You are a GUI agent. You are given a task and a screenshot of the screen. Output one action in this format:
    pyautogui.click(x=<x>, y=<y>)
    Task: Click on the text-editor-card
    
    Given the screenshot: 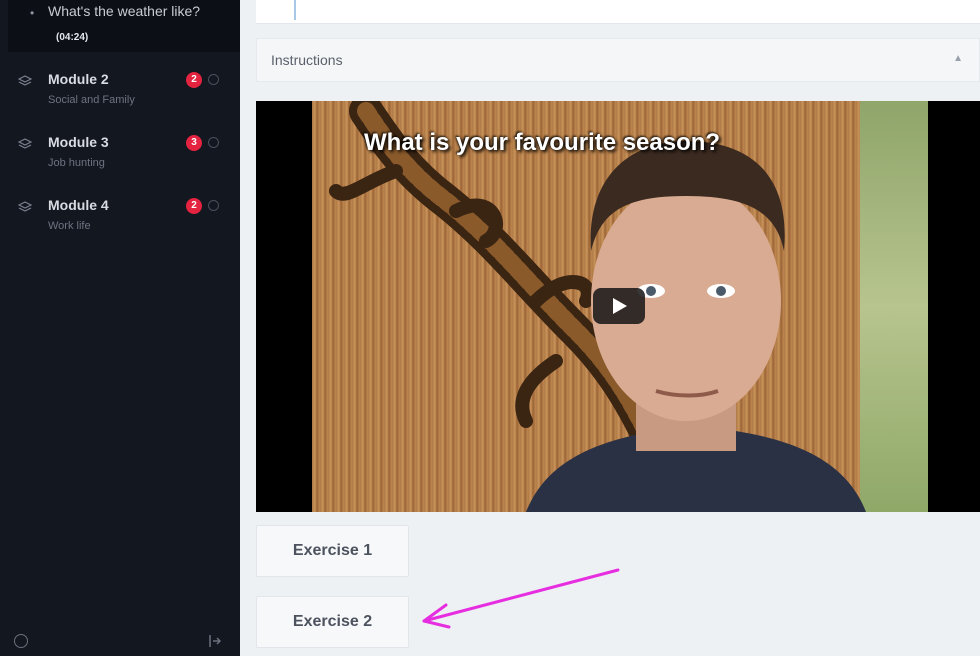 What is the action you would take?
    pyautogui.click(x=618, y=12)
    